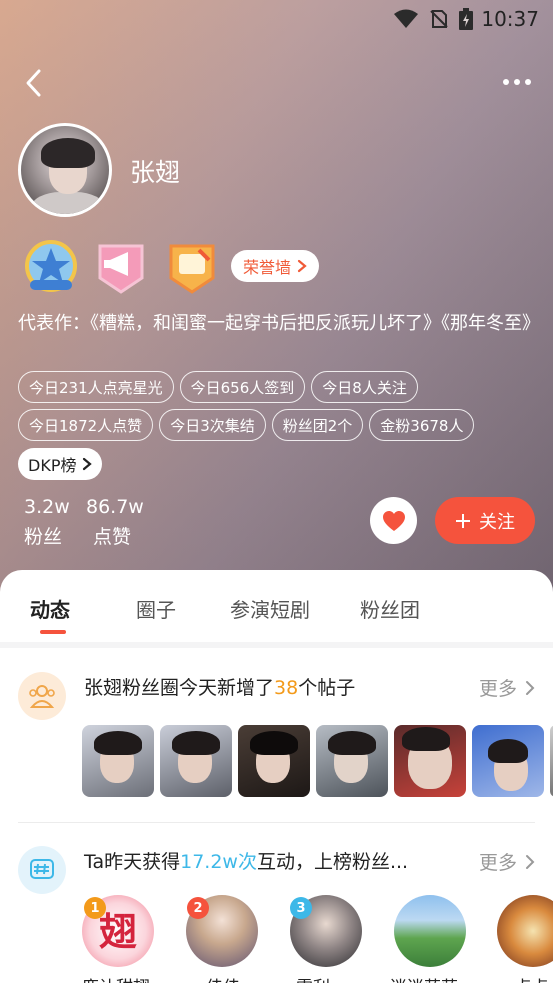 The height and width of the screenshot is (983, 553). What do you see at coordinates (270, 608) in the screenshot?
I see `tab-dramas: 参演短剧` at bounding box center [270, 608].